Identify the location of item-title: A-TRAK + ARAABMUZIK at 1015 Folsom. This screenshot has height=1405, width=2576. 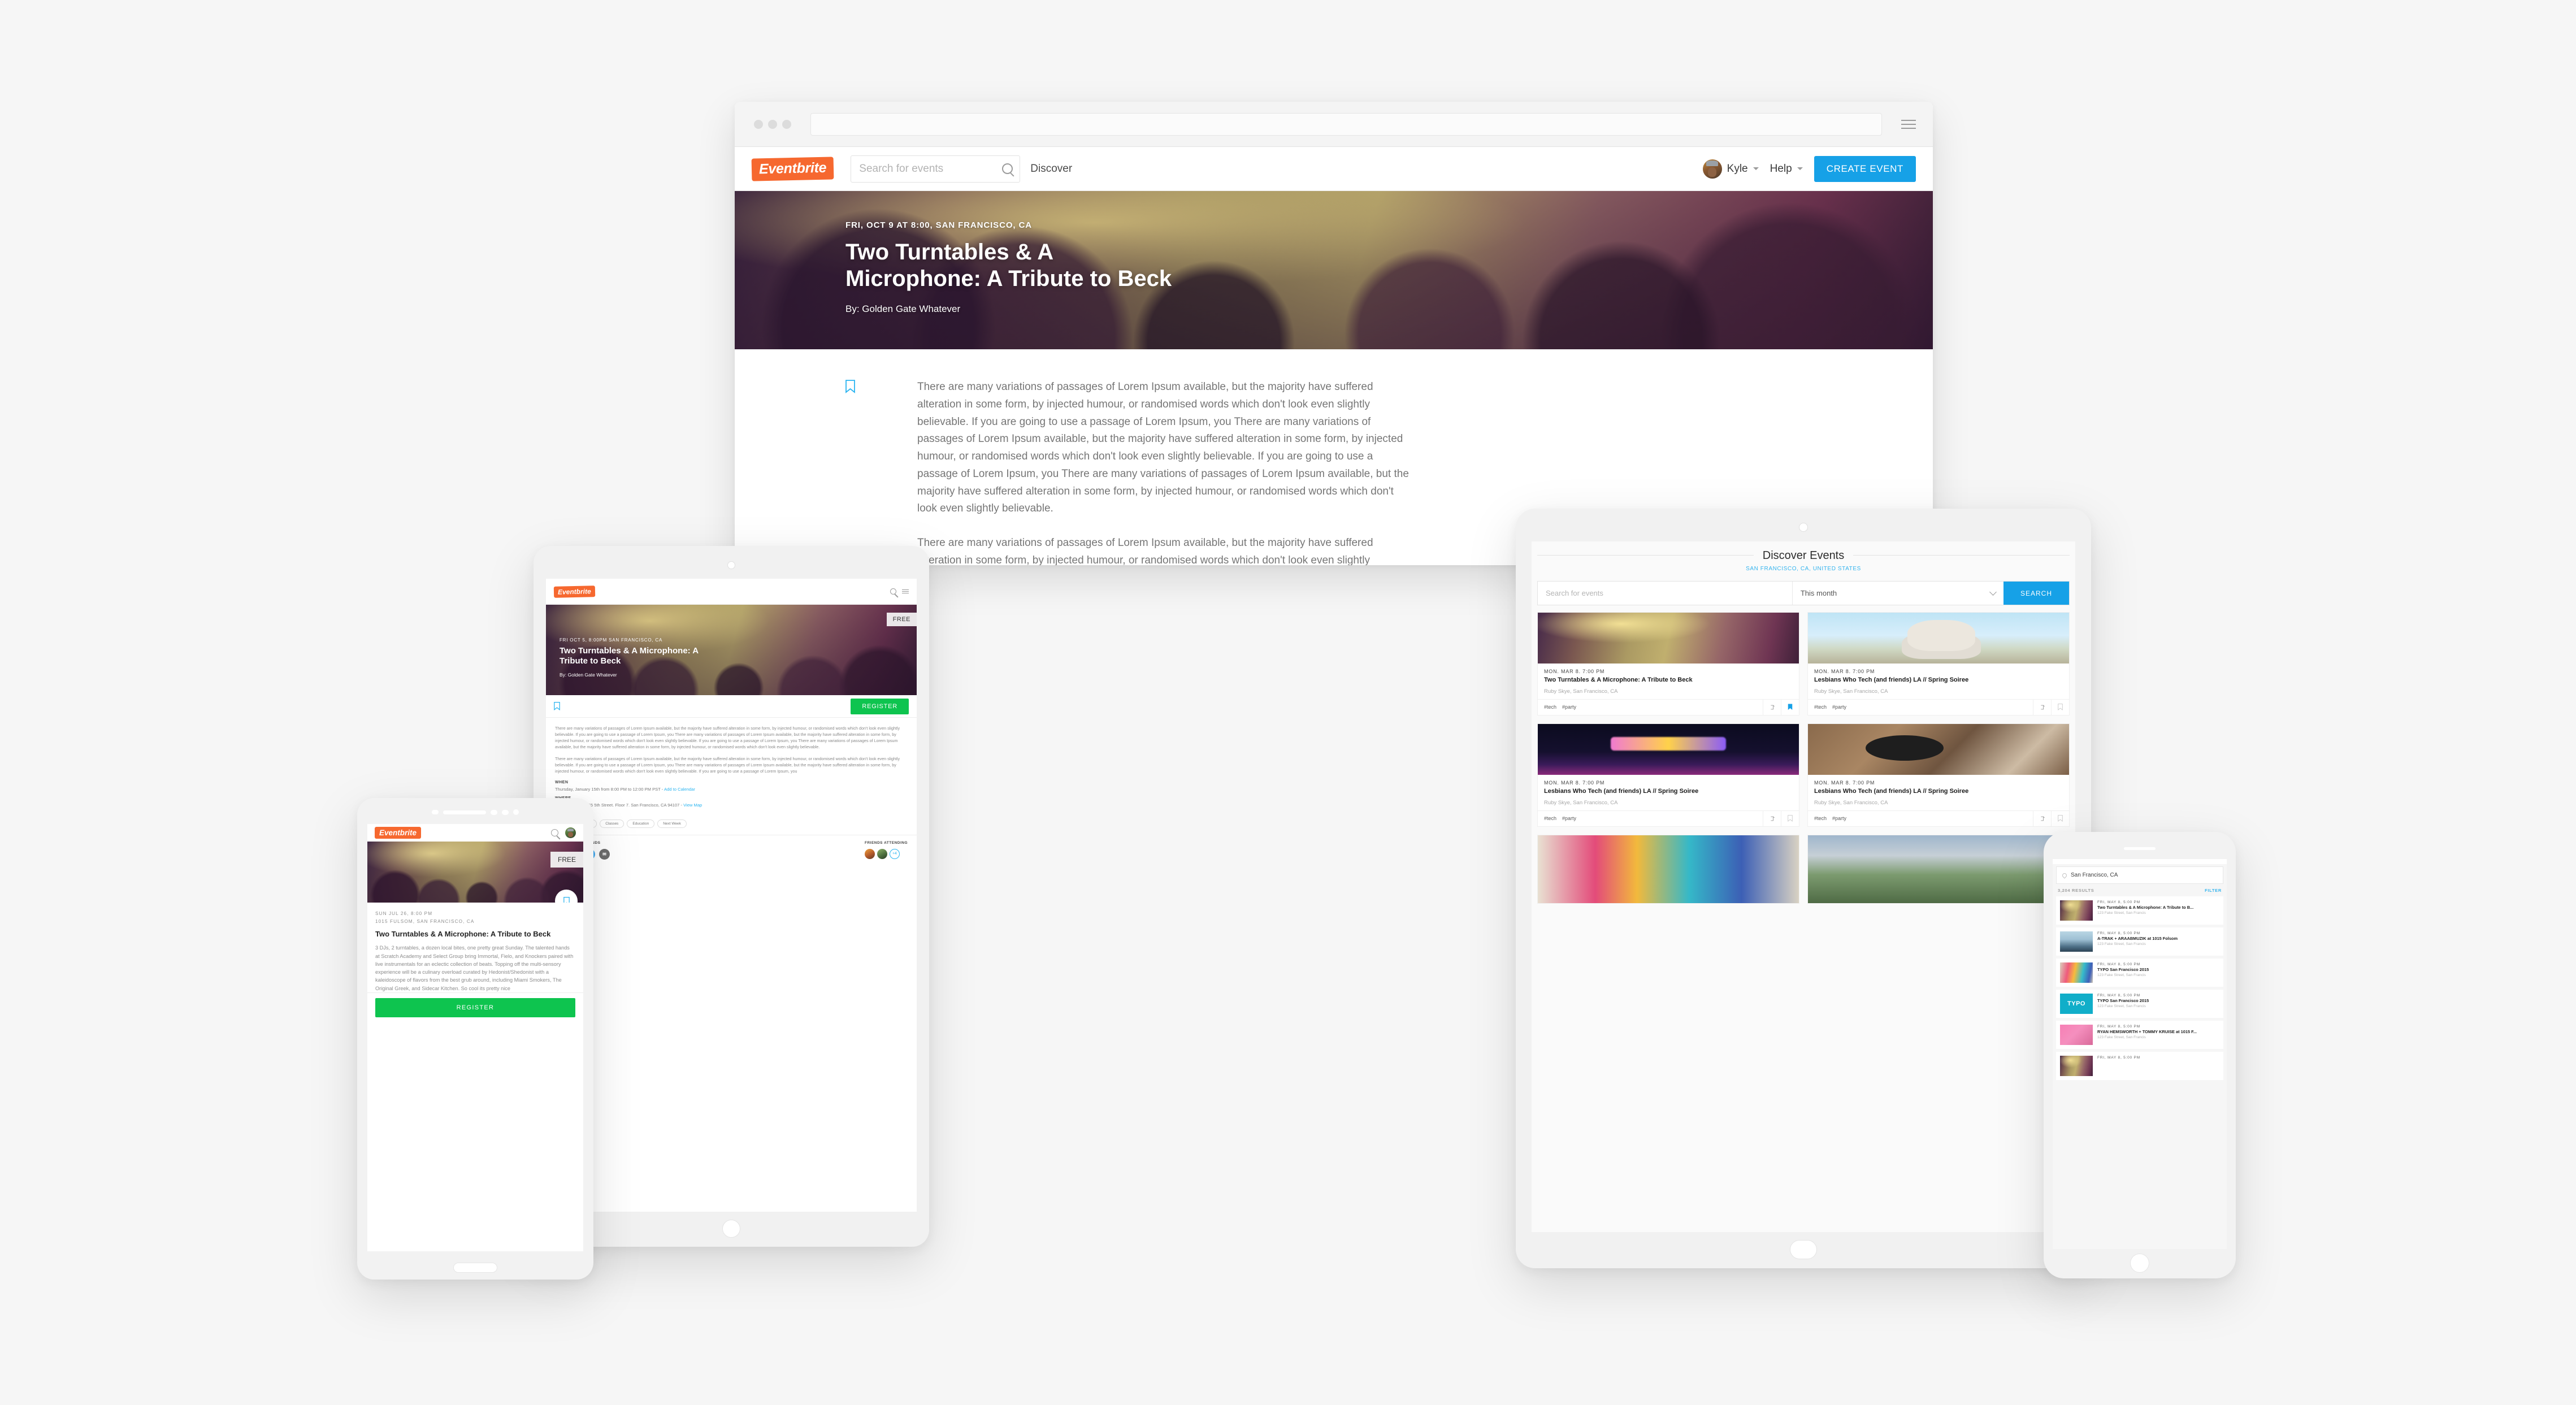
(2137, 938).